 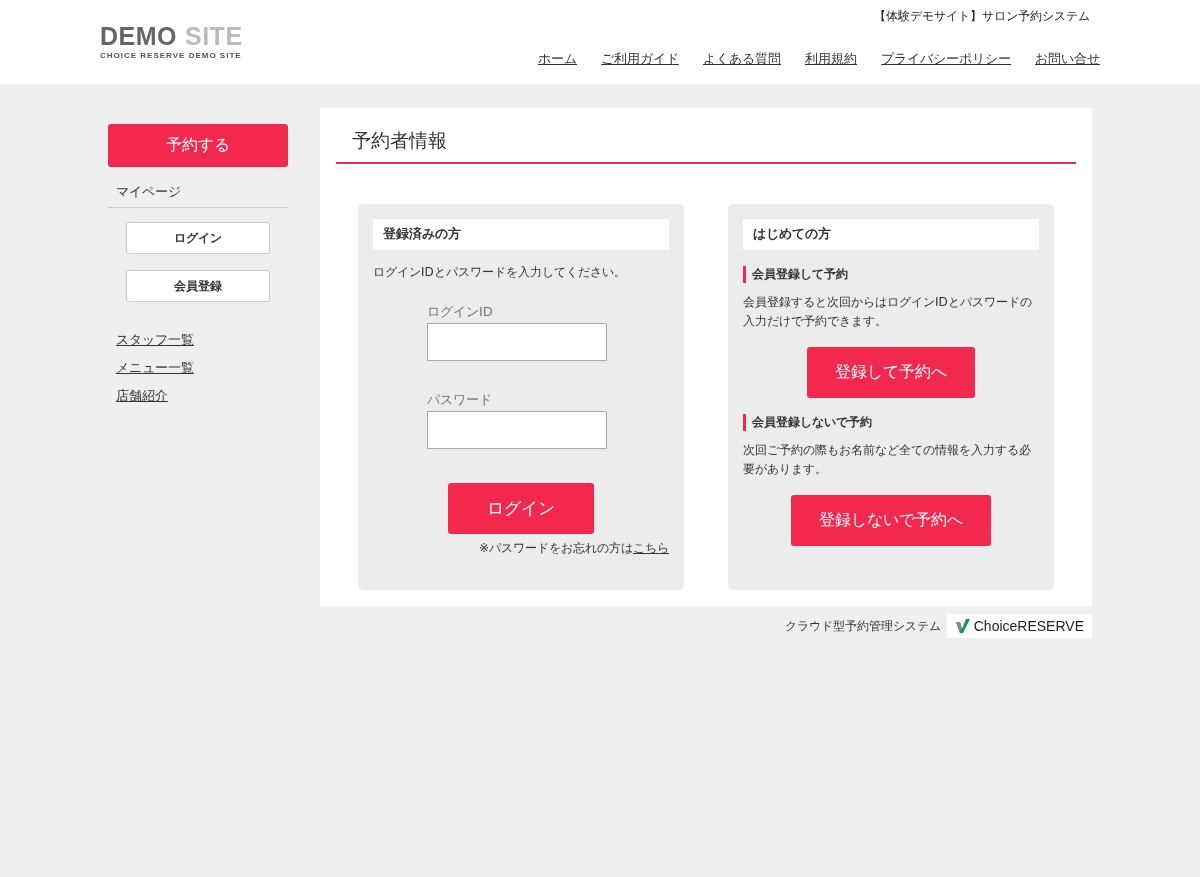 I want to click on reserve-button: 登録しないで予約へ, so click(x=891, y=520).